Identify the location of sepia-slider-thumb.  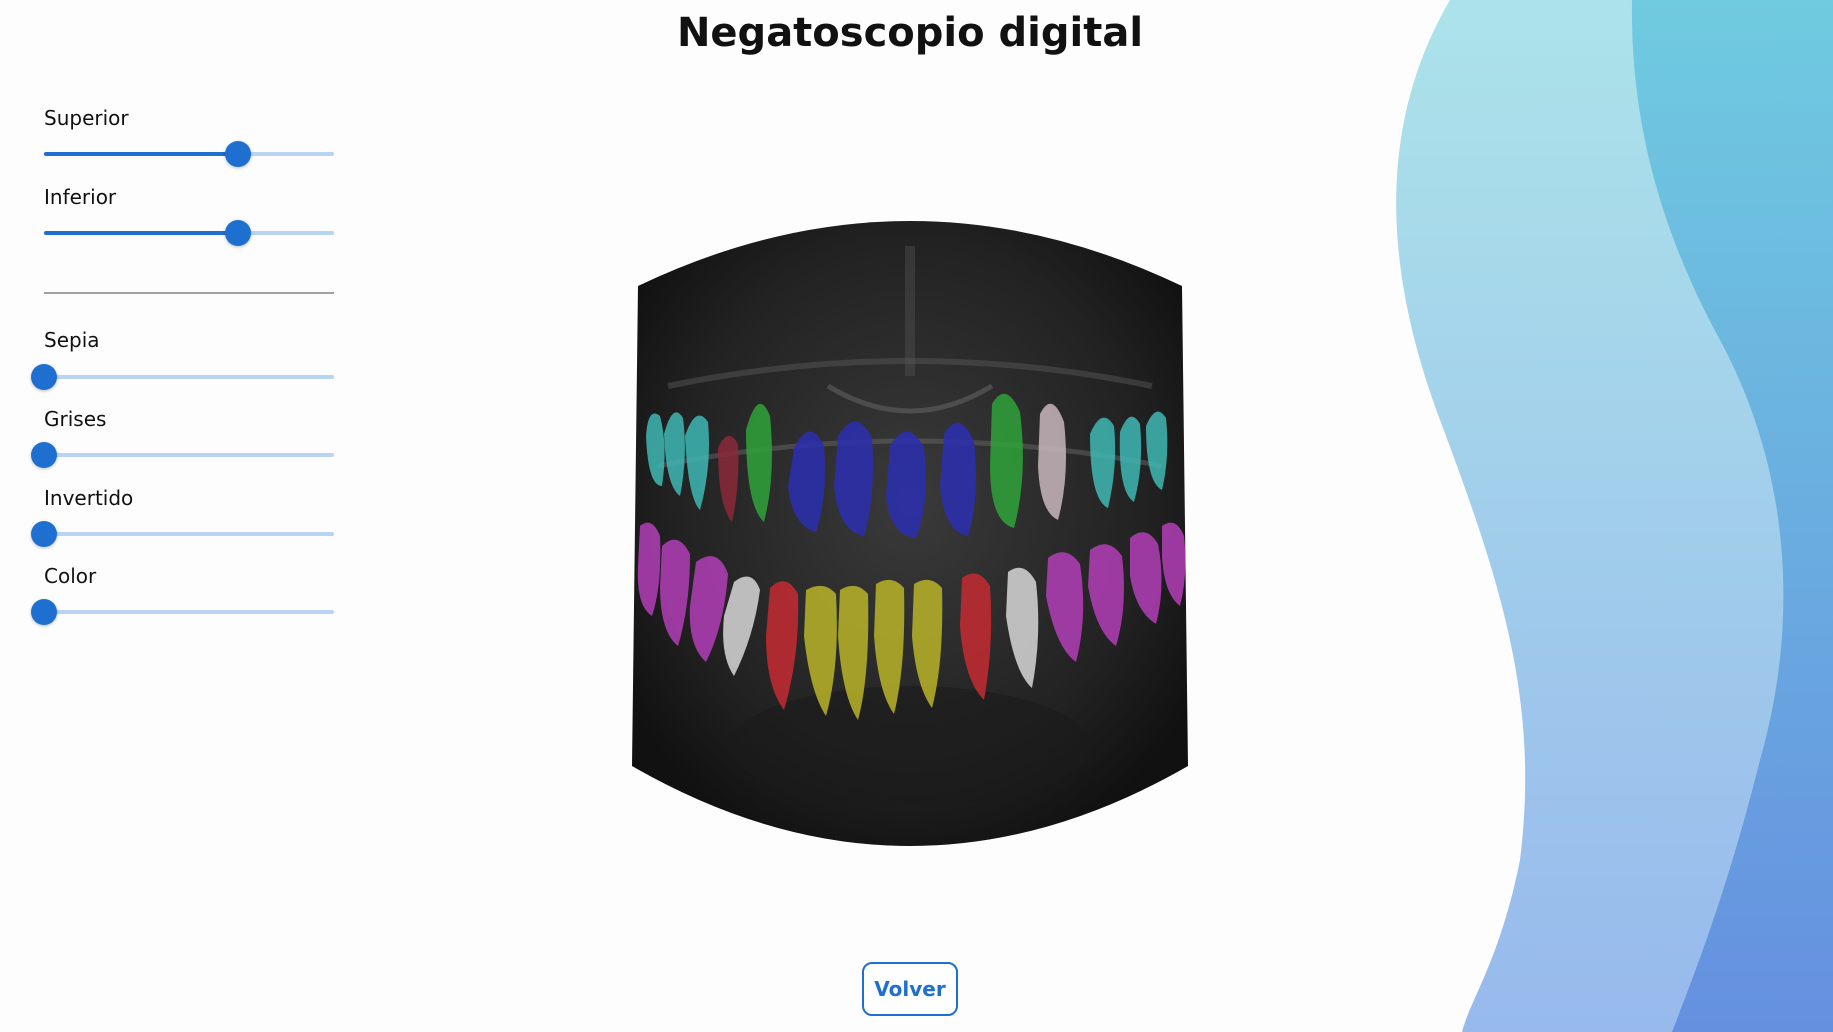
(44, 377).